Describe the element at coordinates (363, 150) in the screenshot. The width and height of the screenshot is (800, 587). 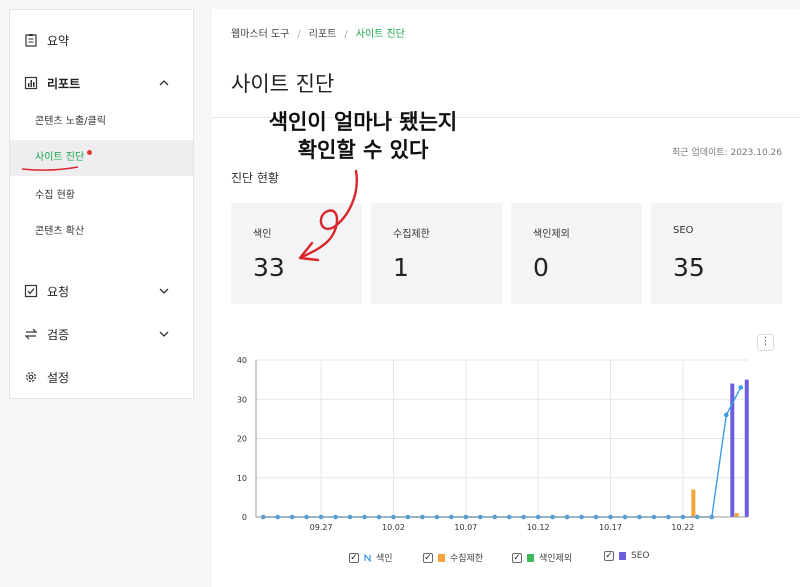
I see `annotation-line: 확인할 수 있다` at that location.